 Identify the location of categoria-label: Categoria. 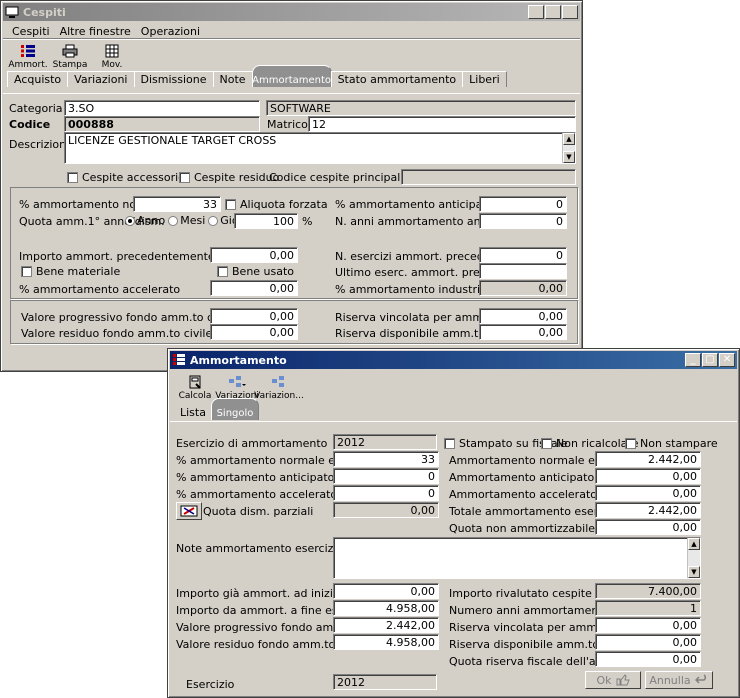
(36, 108).